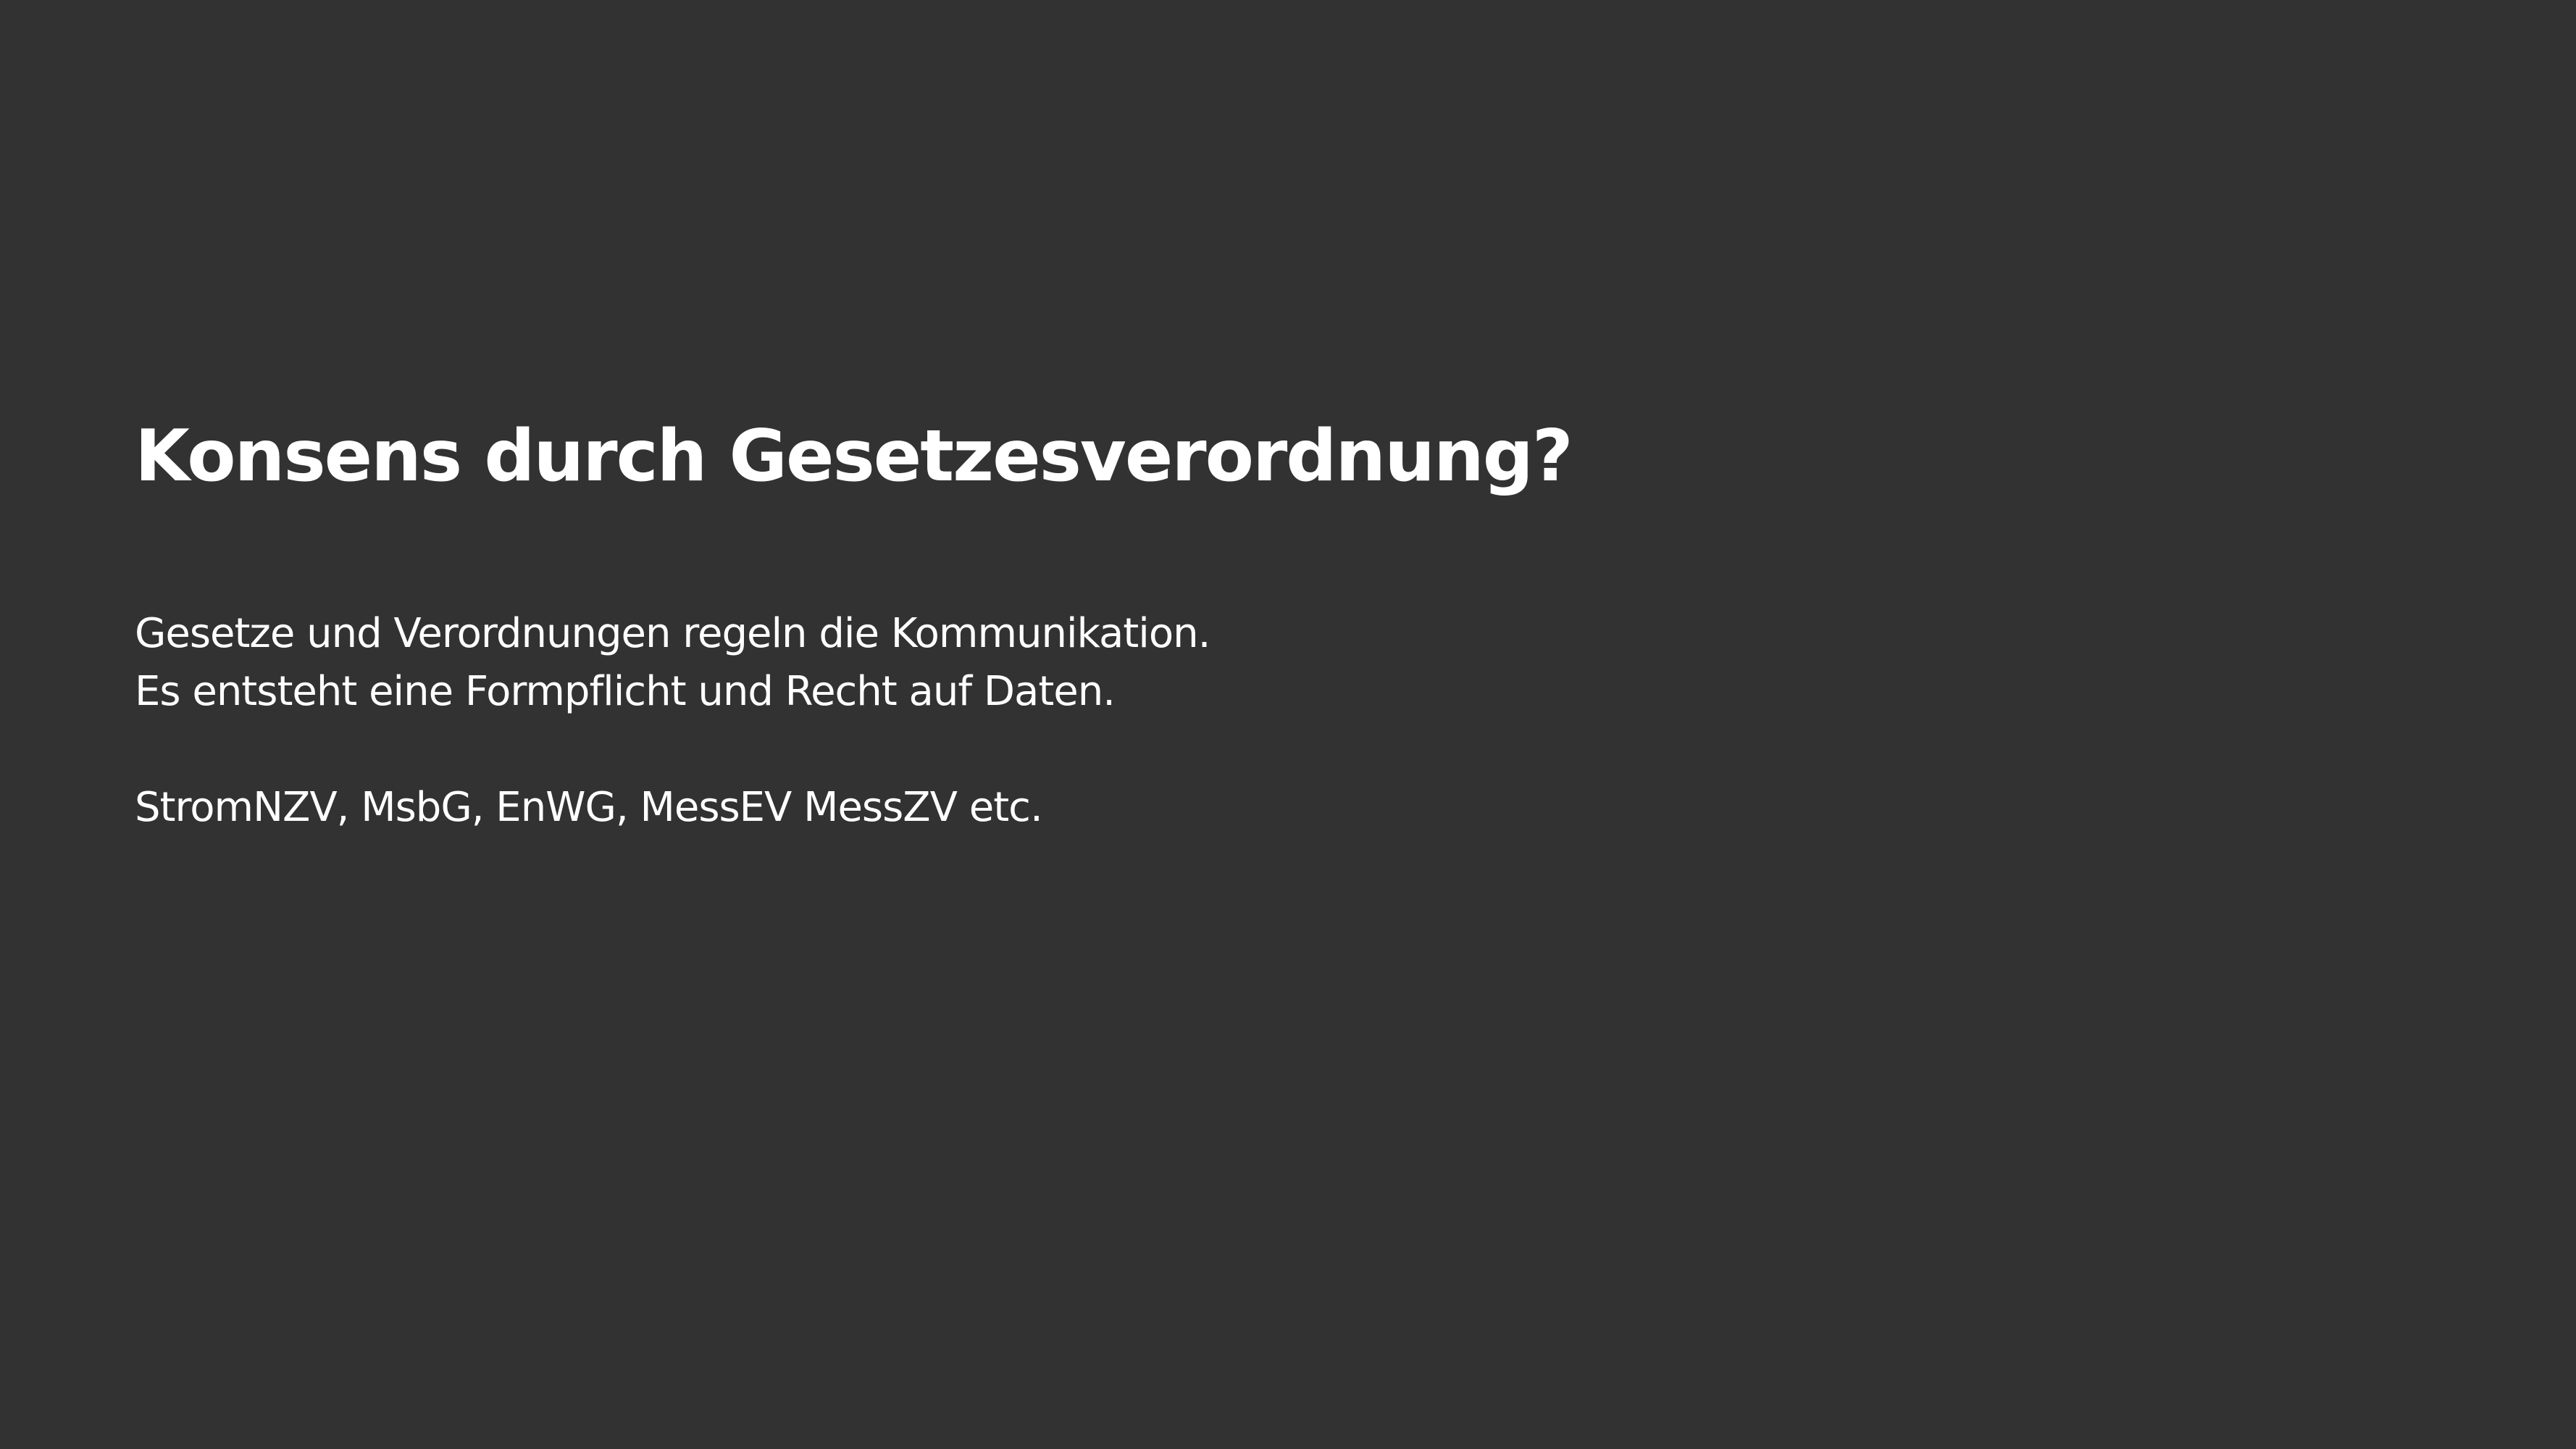 The height and width of the screenshot is (1449, 2576). Describe the element at coordinates (854, 456) in the screenshot. I see `slide-title: Konsens durch Gesetzesverordnung?` at that location.